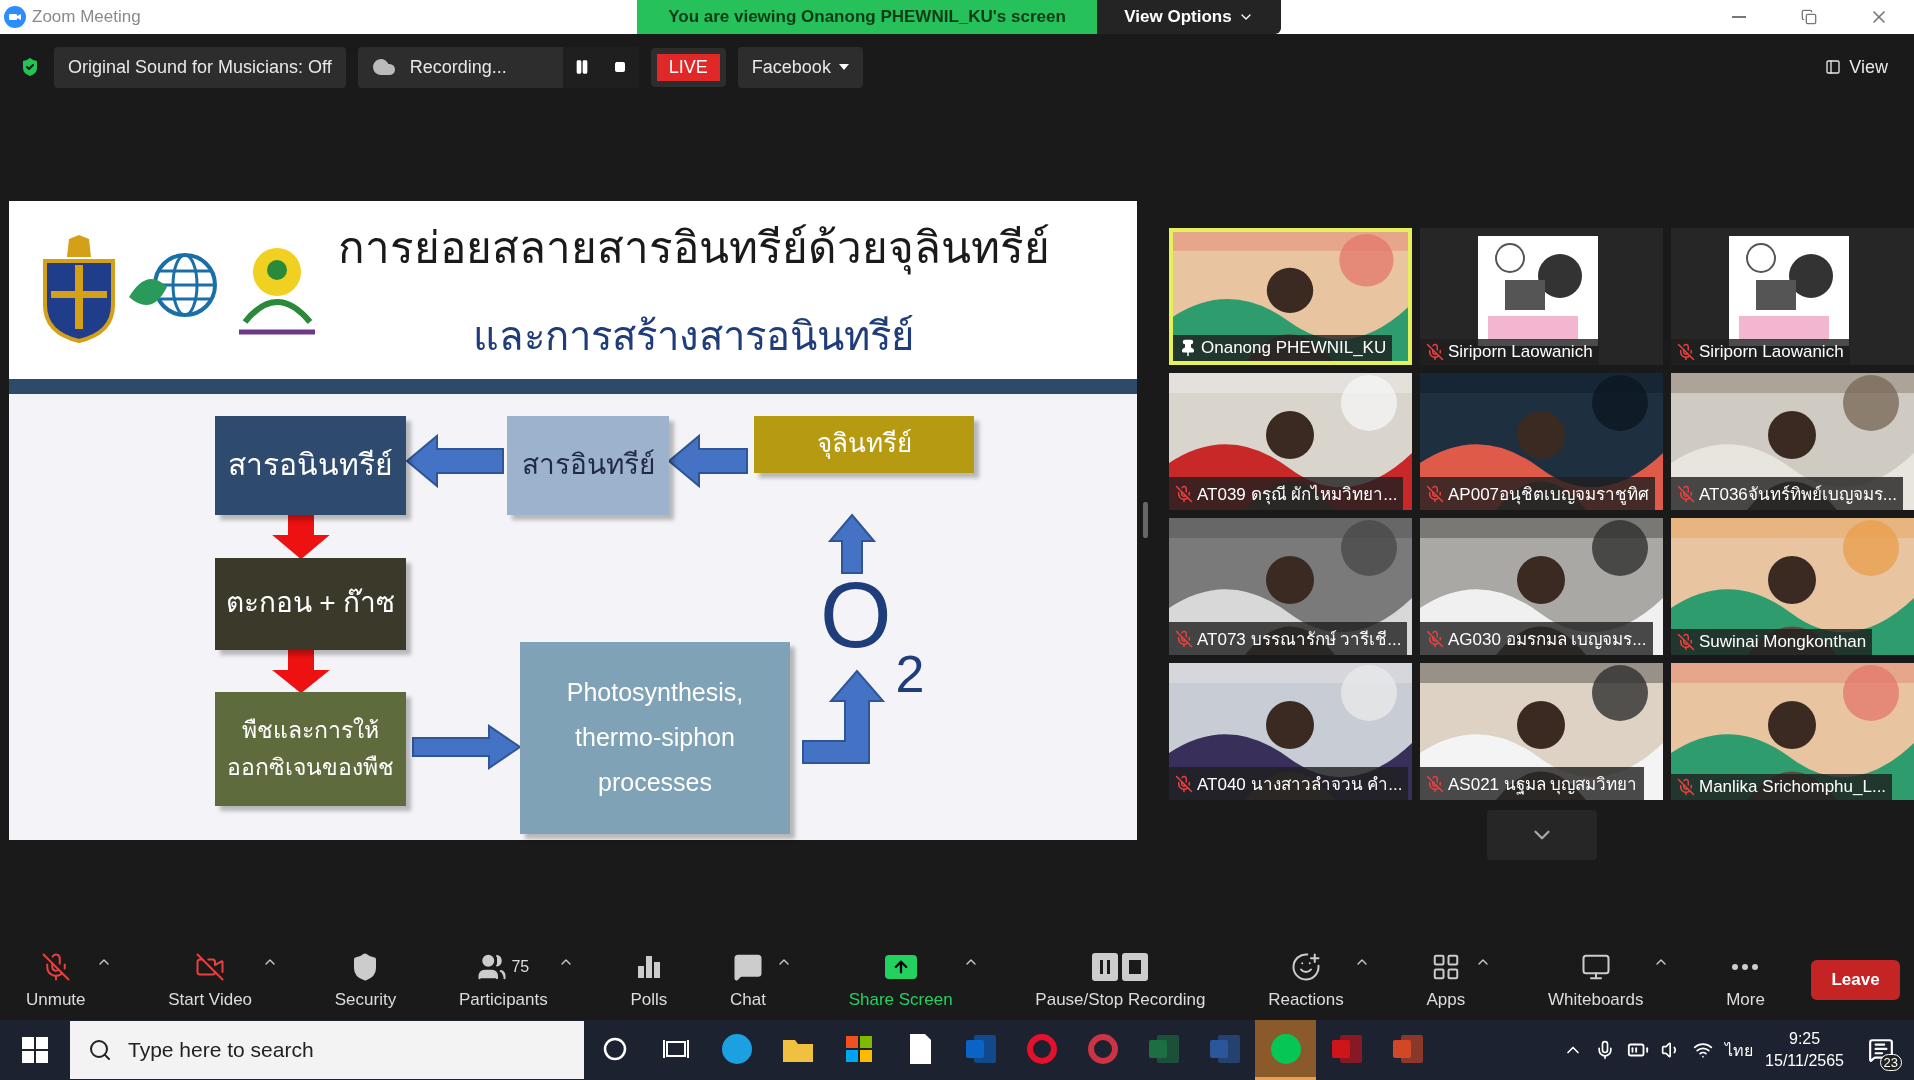 This screenshot has width=1914, height=1080. What do you see at coordinates (1305, 967) in the screenshot?
I see `reaction-icon` at bounding box center [1305, 967].